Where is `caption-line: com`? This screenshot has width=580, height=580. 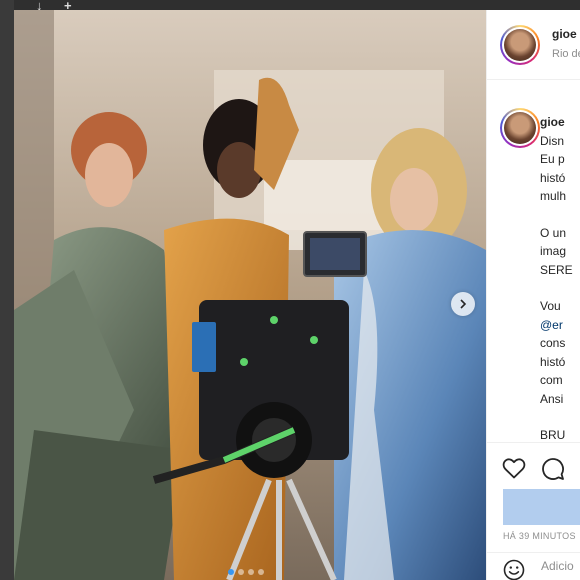
caption-line: com is located at coordinates (551, 380).